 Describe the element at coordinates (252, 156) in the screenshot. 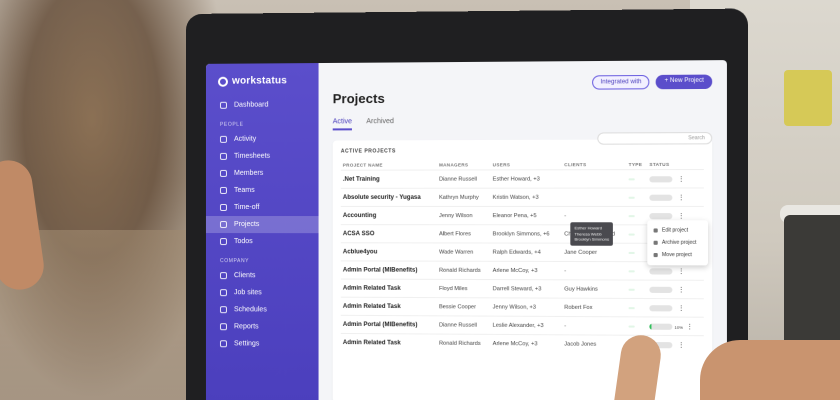

I see `sidebar-item-label: Timesheets` at that location.